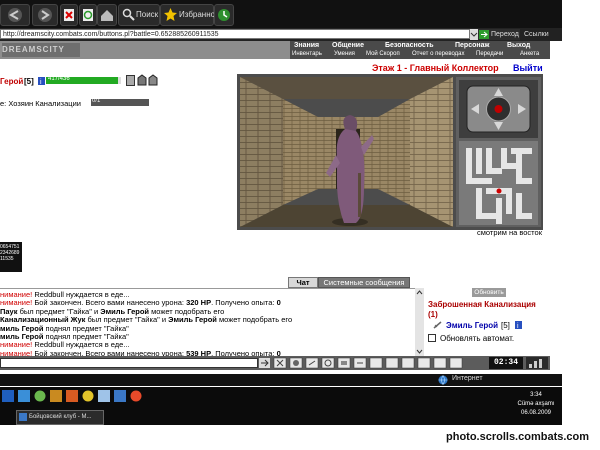 This screenshot has height=450, width=600. Describe the element at coordinates (472, 46) in the screenshot. I see `nav-character: Персонаж` at that location.